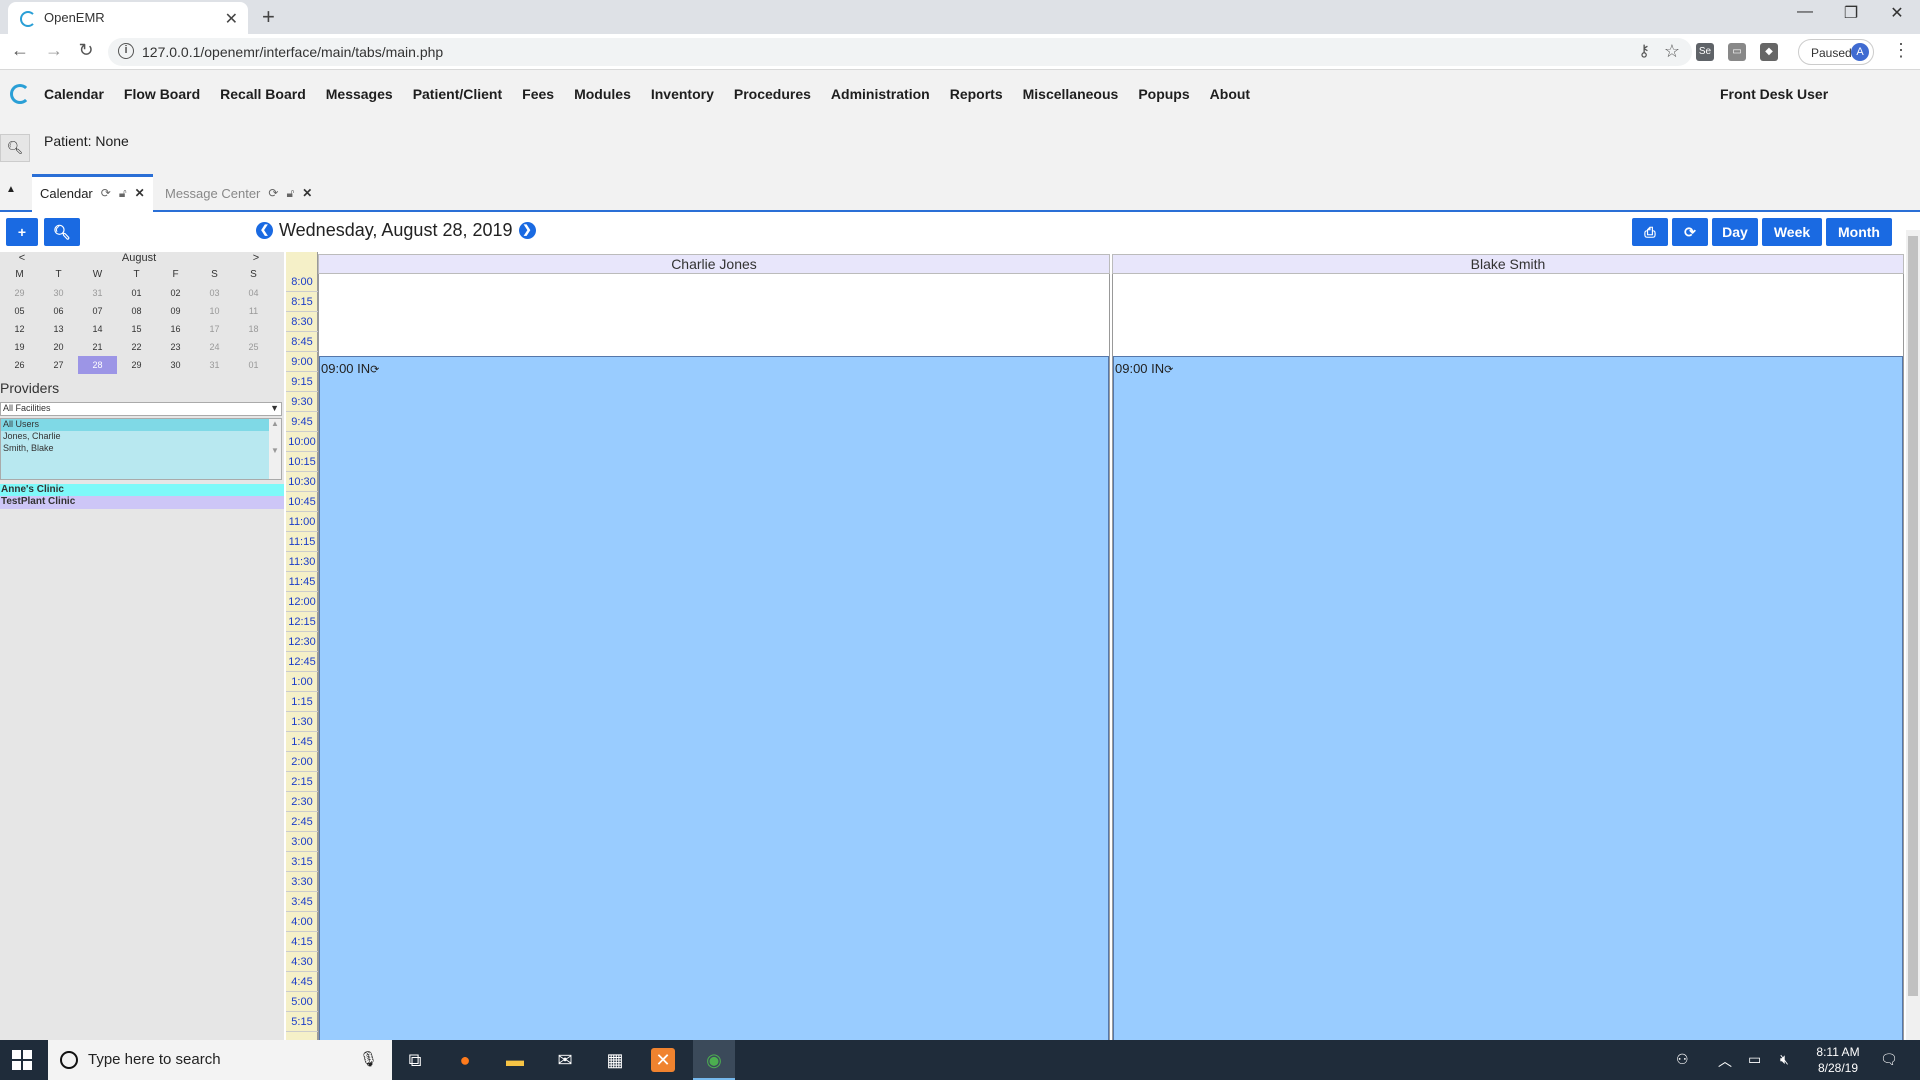  Describe the element at coordinates (1901, 50) in the screenshot. I see `chrome-menu-icon: ⋮` at that location.